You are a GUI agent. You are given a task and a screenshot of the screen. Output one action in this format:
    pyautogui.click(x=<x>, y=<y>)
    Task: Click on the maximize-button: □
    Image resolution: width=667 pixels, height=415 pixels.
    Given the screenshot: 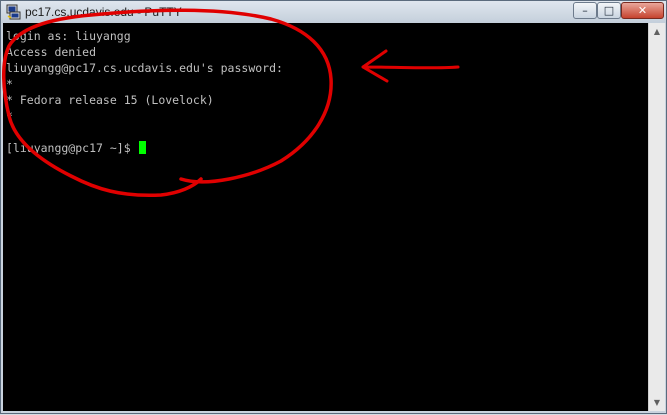 What is the action you would take?
    pyautogui.click(x=609, y=10)
    